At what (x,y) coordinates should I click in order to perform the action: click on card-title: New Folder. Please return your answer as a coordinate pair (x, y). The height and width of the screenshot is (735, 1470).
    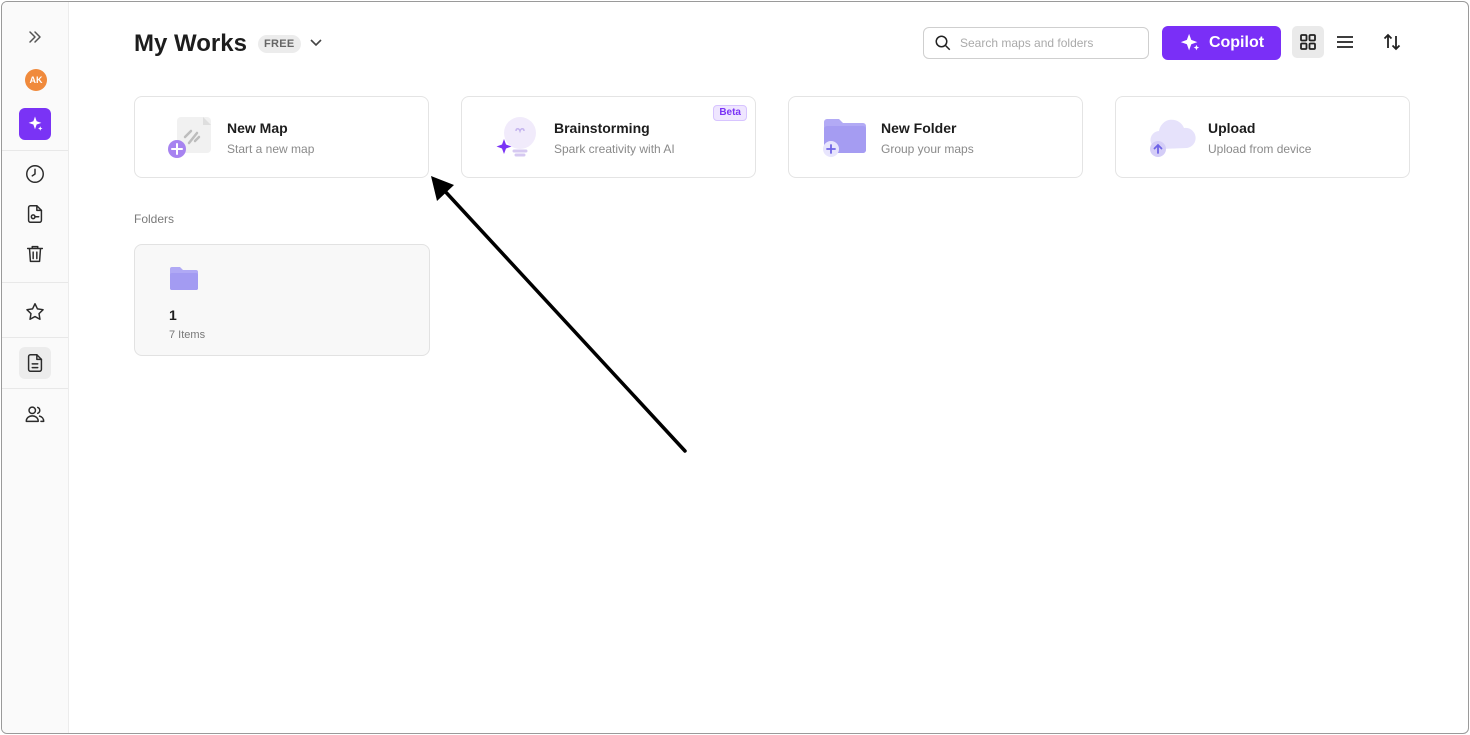
    Looking at the image, I should click on (919, 128).